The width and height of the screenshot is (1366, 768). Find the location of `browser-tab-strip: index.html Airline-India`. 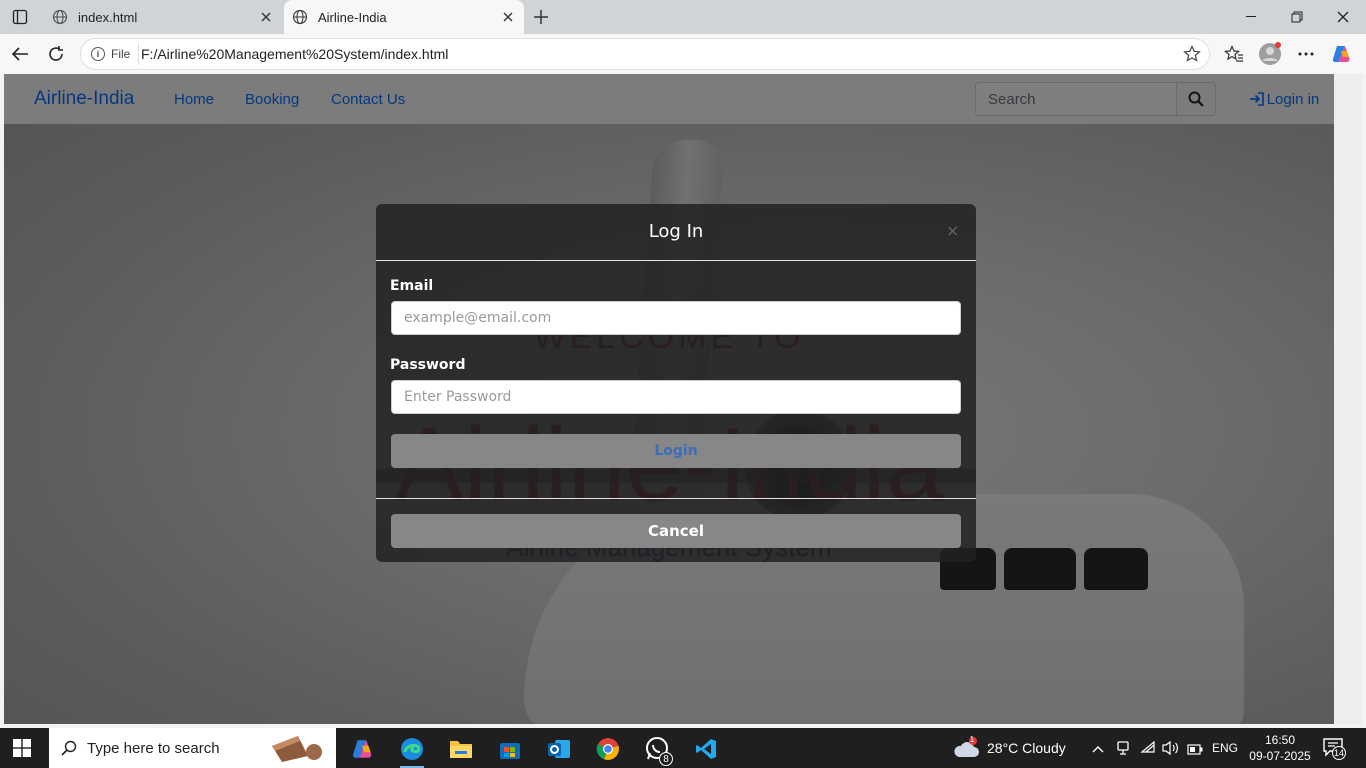

browser-tab-strip: index.html Airline-India is located at coordinates (683, 17).